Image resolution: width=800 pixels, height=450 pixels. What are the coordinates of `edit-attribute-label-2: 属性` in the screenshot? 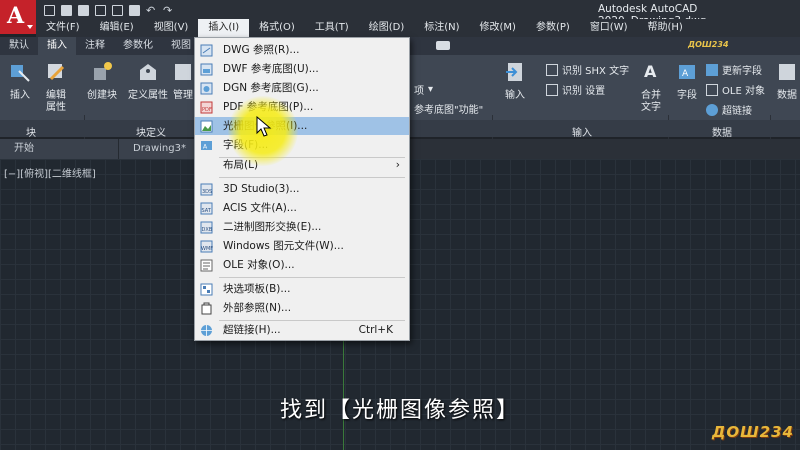 It's located at (56, 107).